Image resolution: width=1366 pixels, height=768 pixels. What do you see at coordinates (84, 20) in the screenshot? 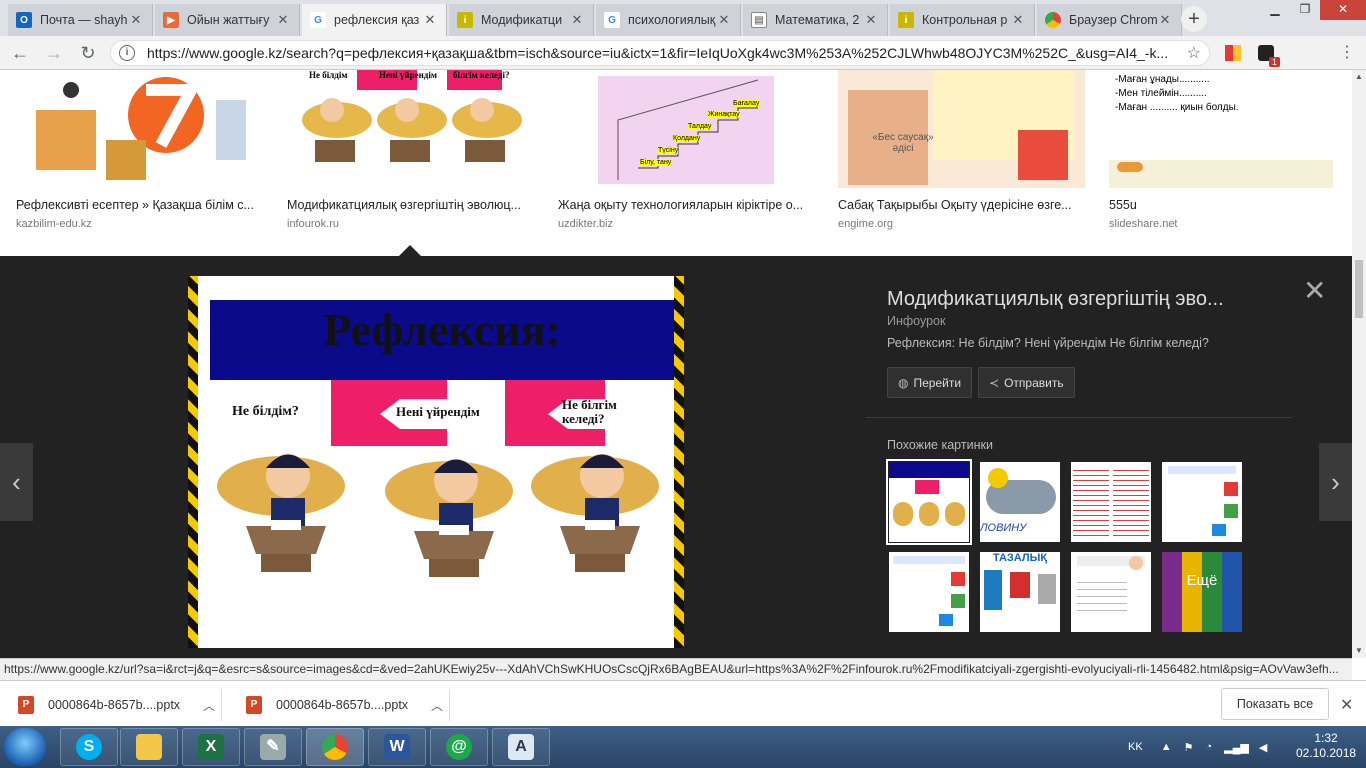
I see `tab-title: Почта — shayhi` at bounding box center [84, 20].